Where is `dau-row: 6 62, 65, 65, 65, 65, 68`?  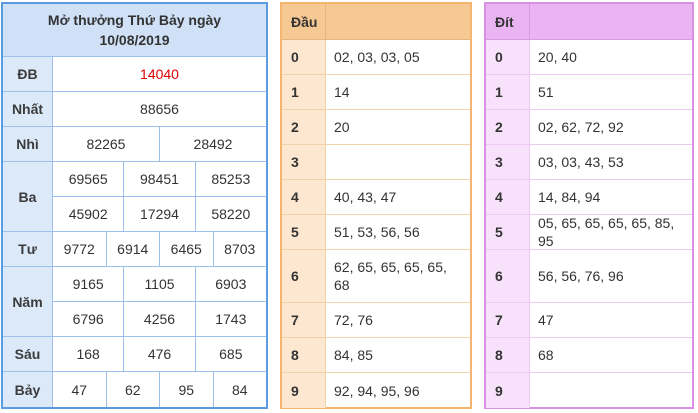 dau-row: 6 62, 65, 65, 65, 65, 68 is located at coordinates (376, 276).